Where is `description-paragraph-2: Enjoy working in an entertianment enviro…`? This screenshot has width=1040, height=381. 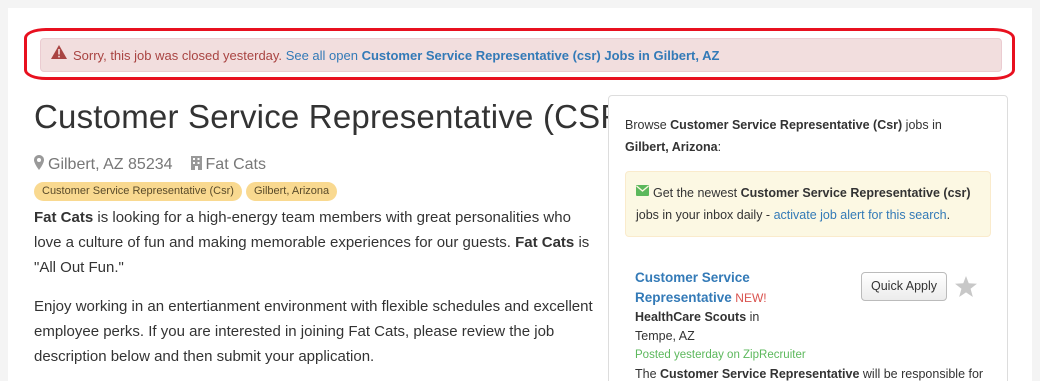 description-paragraph-2: Enjoy working in an entertianment enviro… is located at coordinates (313, 331).